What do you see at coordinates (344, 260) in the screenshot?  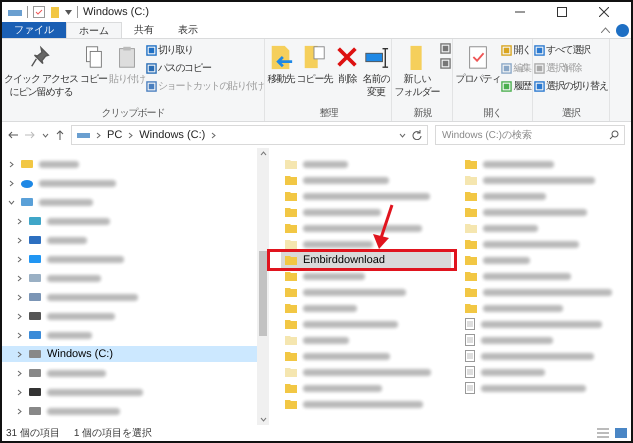 I see `file-name: Embirddownload` at bounding box center [344, 260].